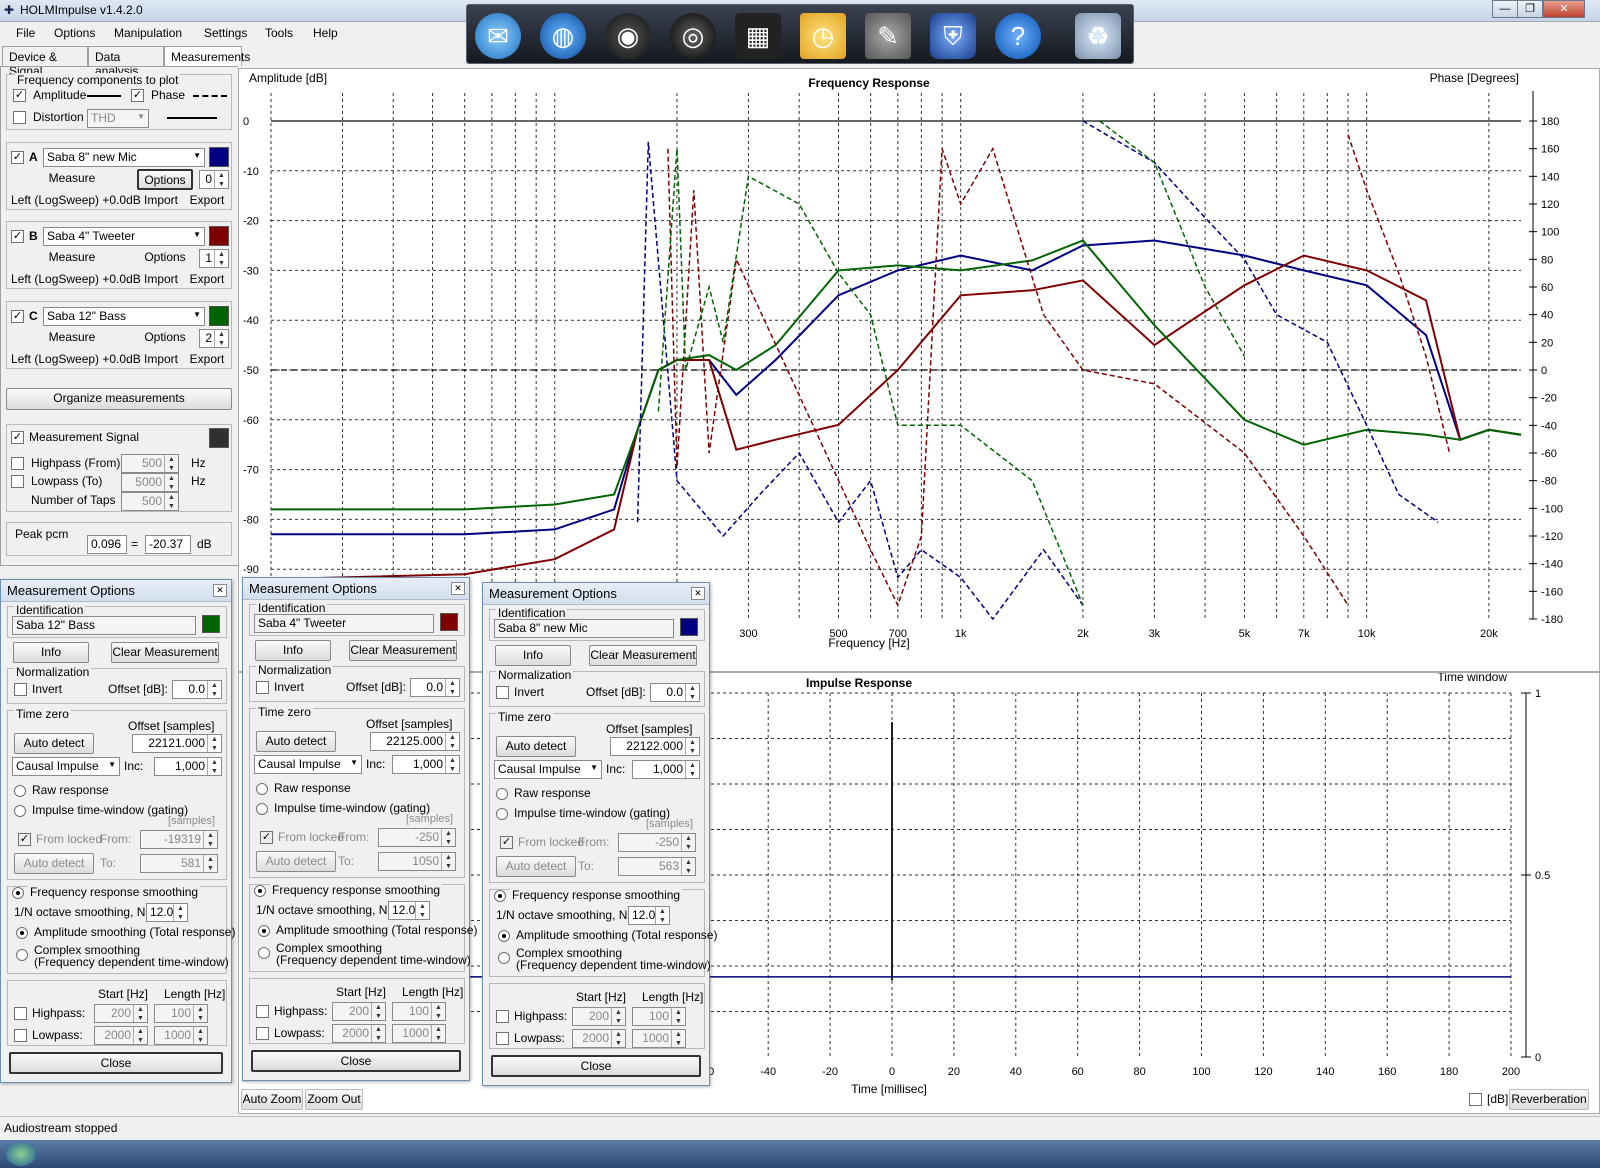  What do you see at coordinates (72, 338) in the screenshot?
I see `channel-c-measure-button: Measure` at bounding box center [72, 338].